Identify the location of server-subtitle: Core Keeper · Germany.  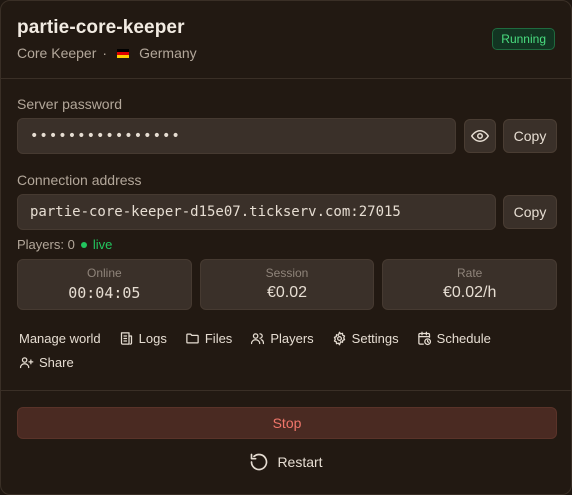
(286, 53).